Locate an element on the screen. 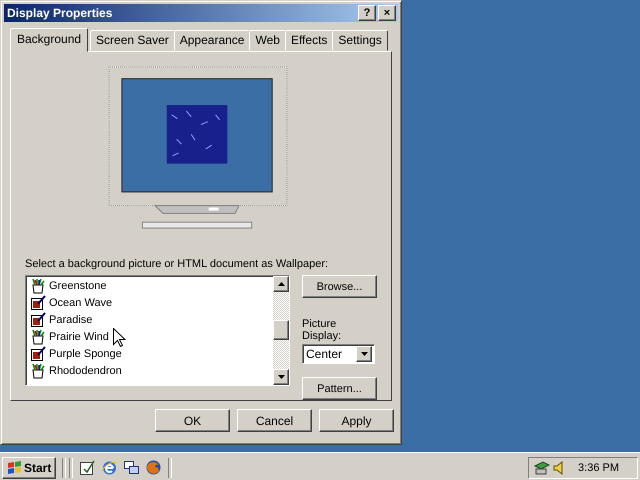  list-item: Prairie Wind is located at coordinates (79, 336).